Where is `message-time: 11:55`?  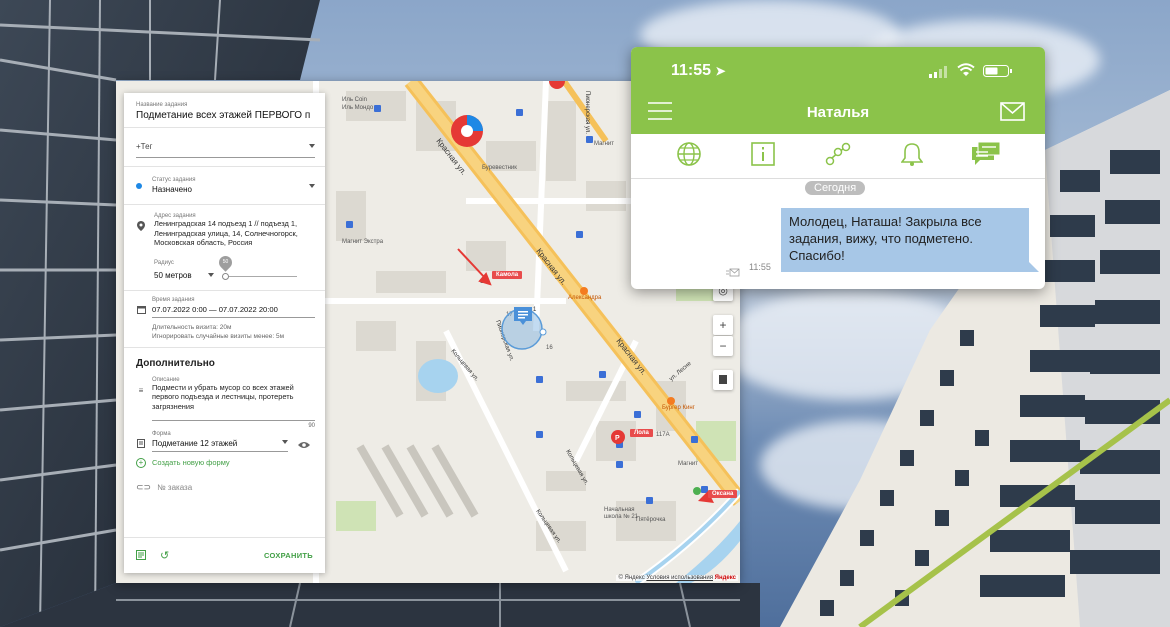
message-time: 11:55 is located at coordinates (760, 267).